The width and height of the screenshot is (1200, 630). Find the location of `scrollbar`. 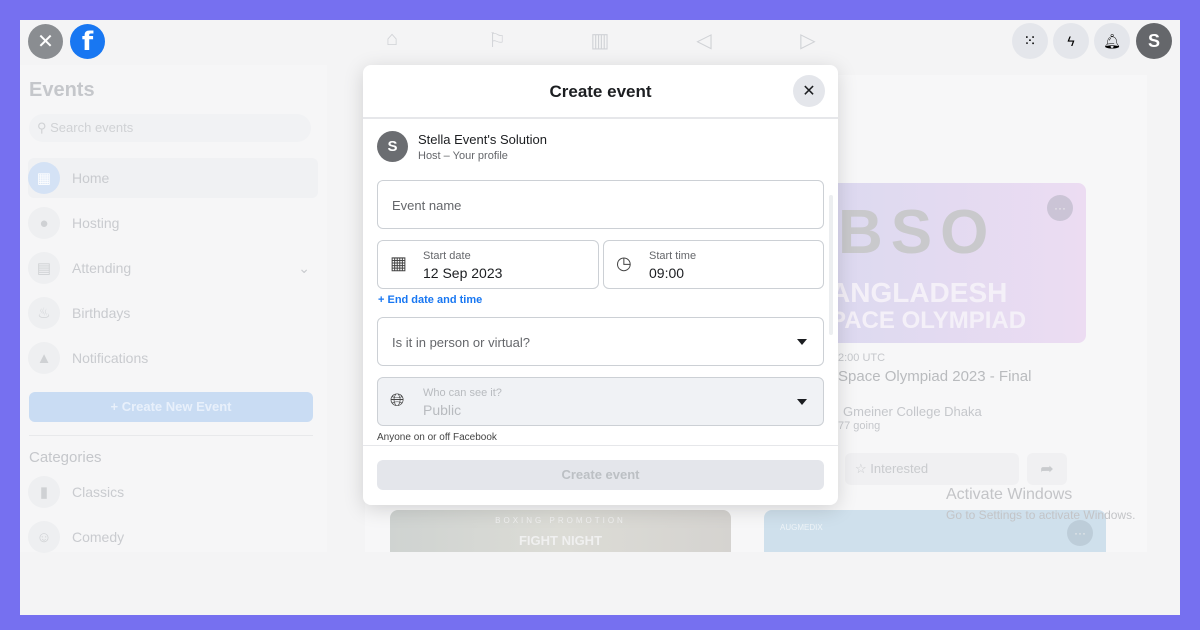

scrollbar is located at coordinates (831, 265).